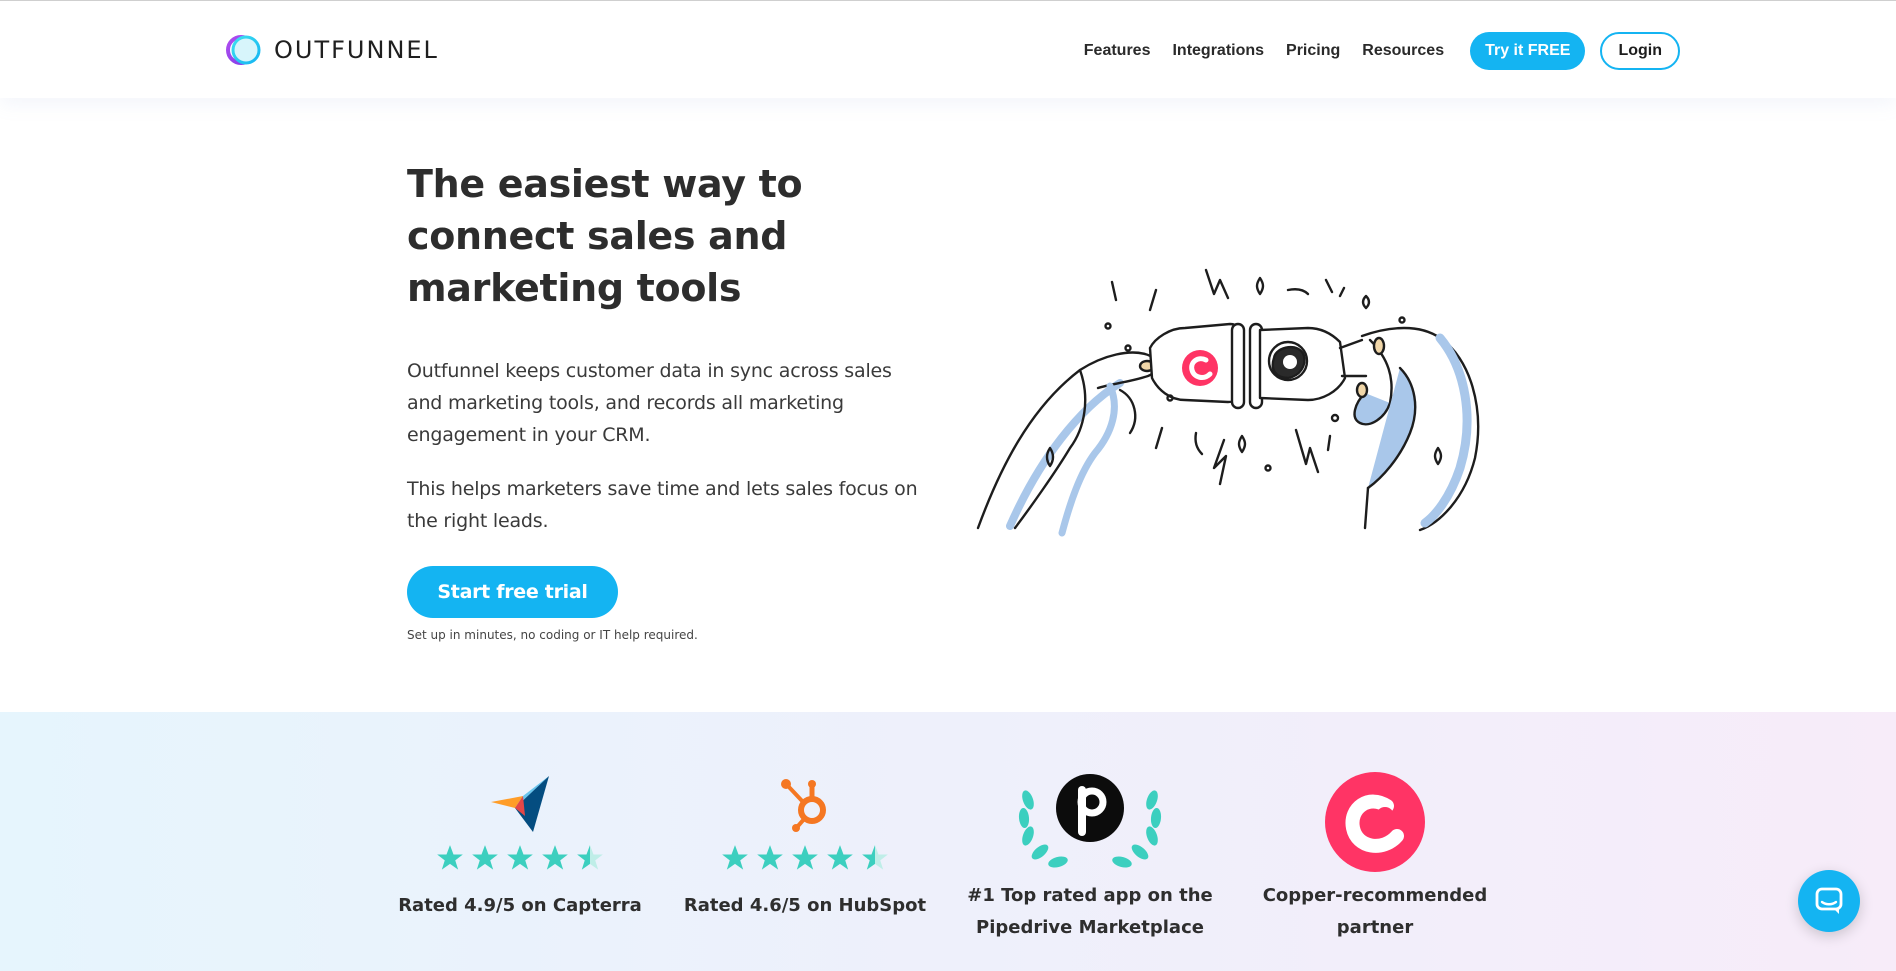  I want to click on nav-integrations: Integrations, so click(1218, 51).